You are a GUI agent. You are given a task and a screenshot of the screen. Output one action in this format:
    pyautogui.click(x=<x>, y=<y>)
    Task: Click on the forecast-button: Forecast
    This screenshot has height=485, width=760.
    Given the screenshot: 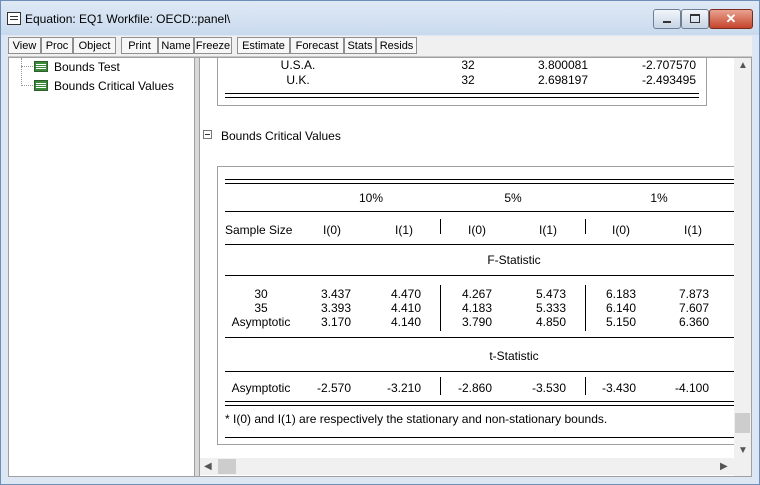 What is the action you would take?
    pyautogui.click(x=317, y=45)
    